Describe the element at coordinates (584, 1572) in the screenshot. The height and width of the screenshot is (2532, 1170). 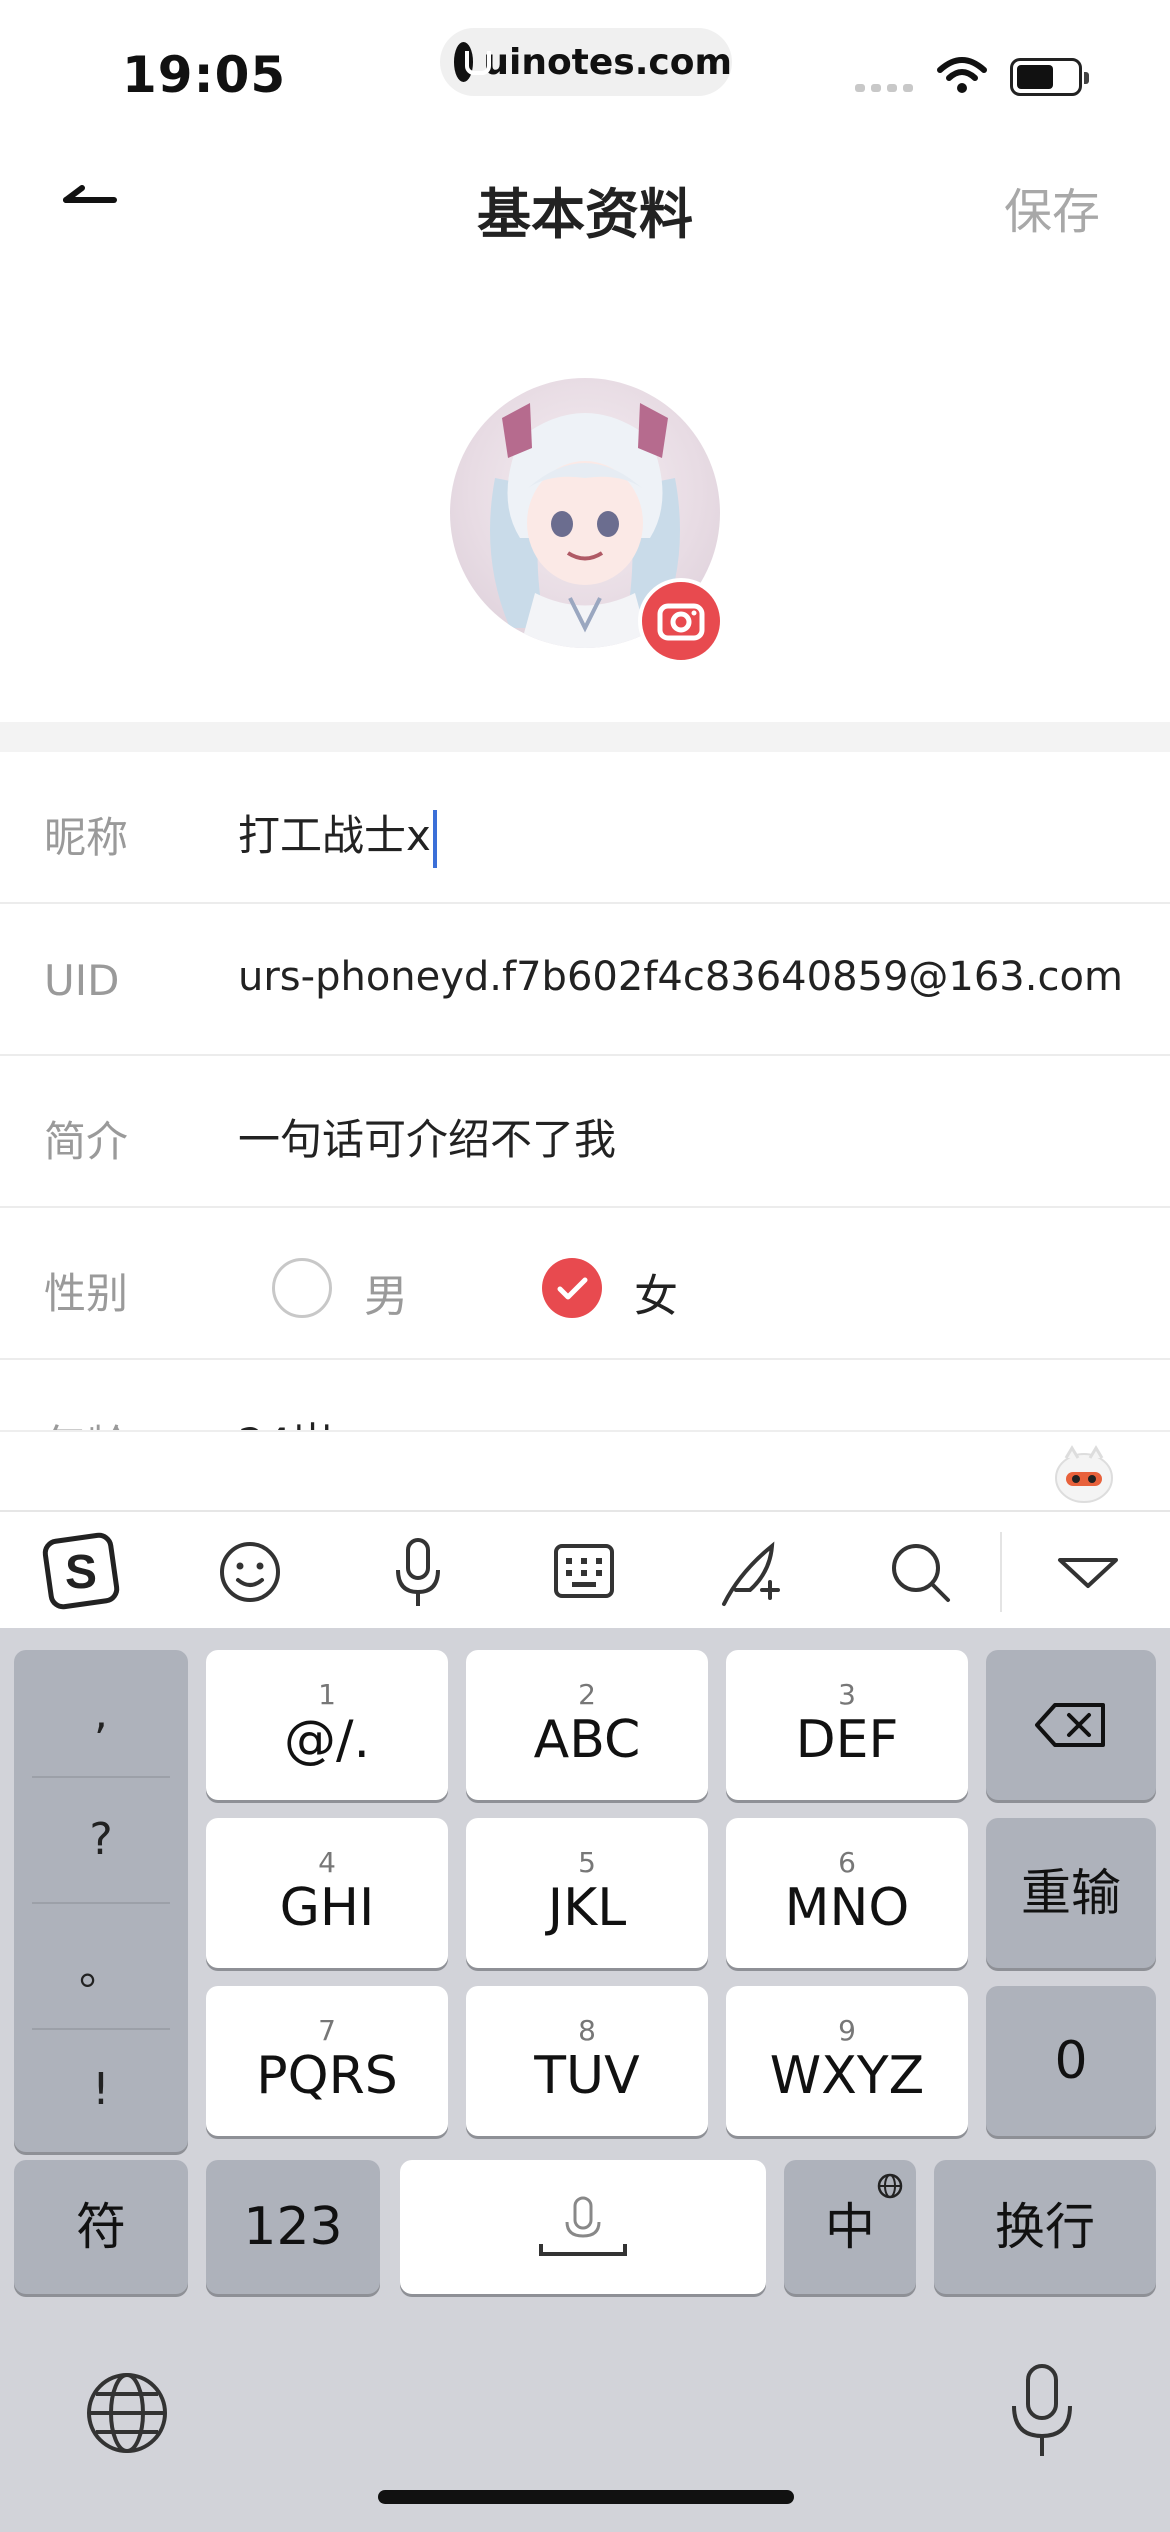
I see `keyboard-icon` at that location.